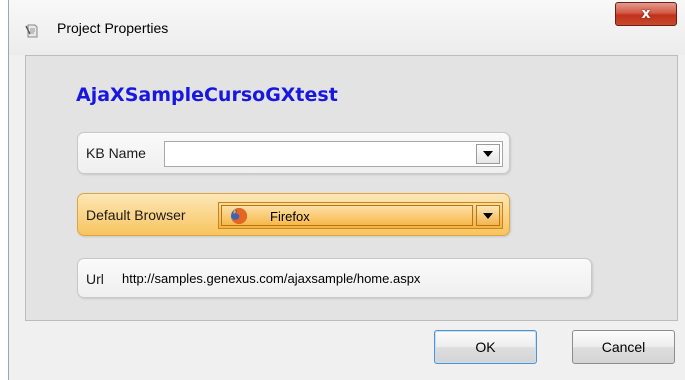 The width and height of the screenshot is (685, 380). I want to click on document-icon, so click(31, 31).